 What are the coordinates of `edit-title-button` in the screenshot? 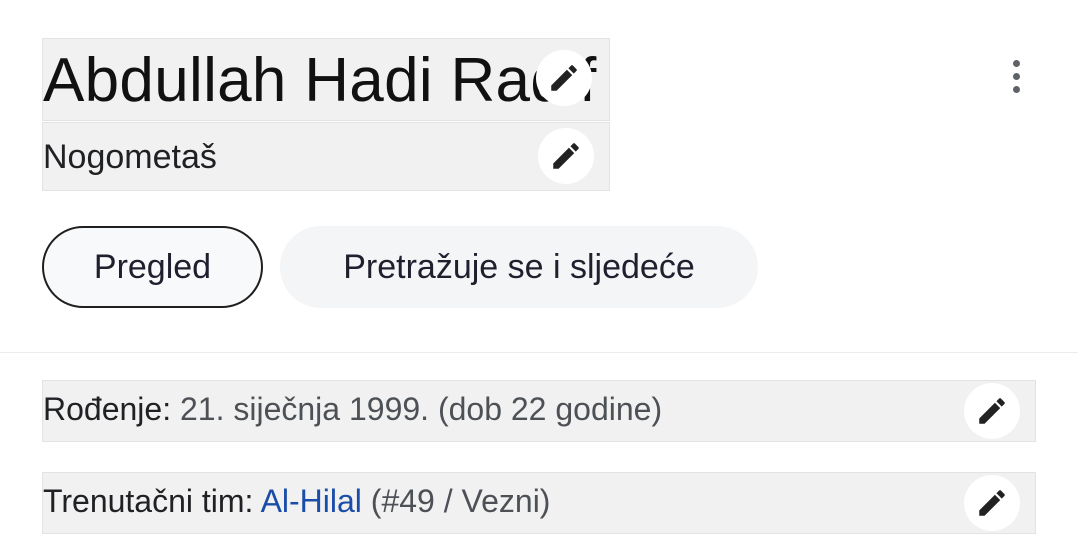 It's located at (564, 78).